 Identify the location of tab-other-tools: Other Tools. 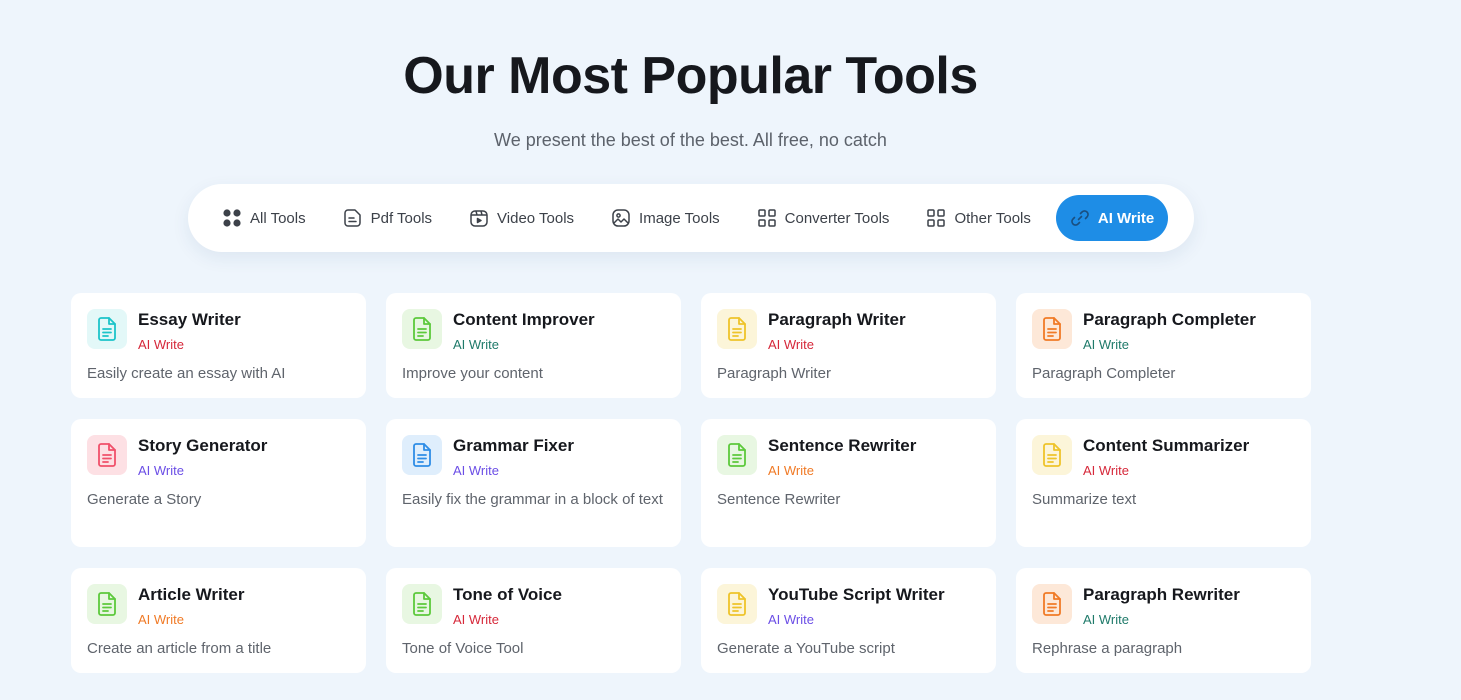
(978, 218).